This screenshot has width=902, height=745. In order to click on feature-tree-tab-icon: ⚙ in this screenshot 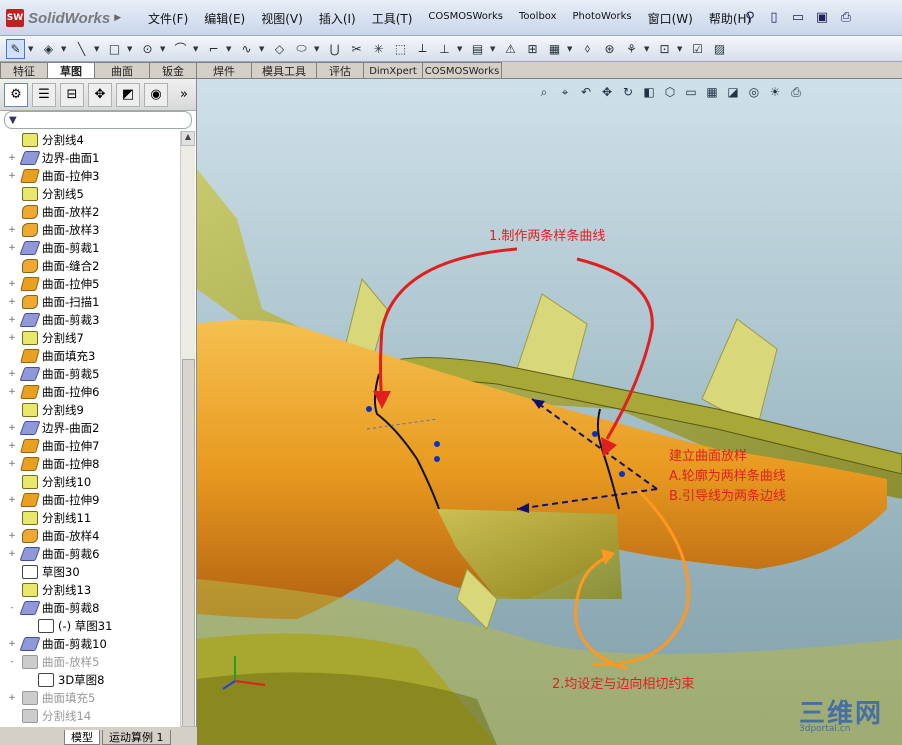, I will do `click(16, 94)`.